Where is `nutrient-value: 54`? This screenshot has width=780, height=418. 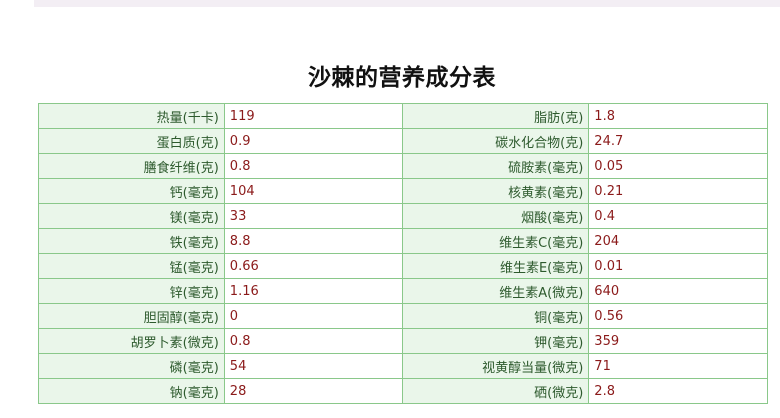 nutrient-value: 54 is located at coordinates (313, 366).